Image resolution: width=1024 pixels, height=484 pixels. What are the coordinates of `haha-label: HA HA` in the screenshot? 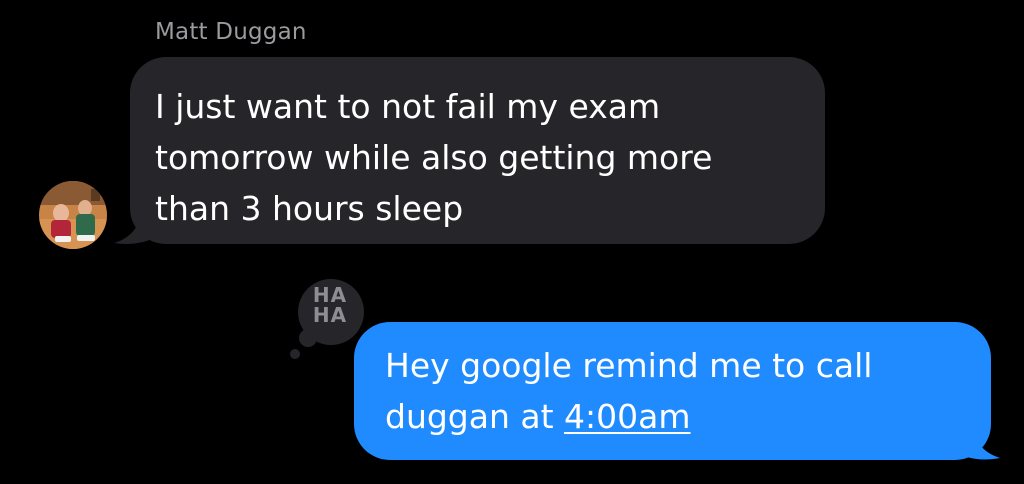 It's located at (330, 305).